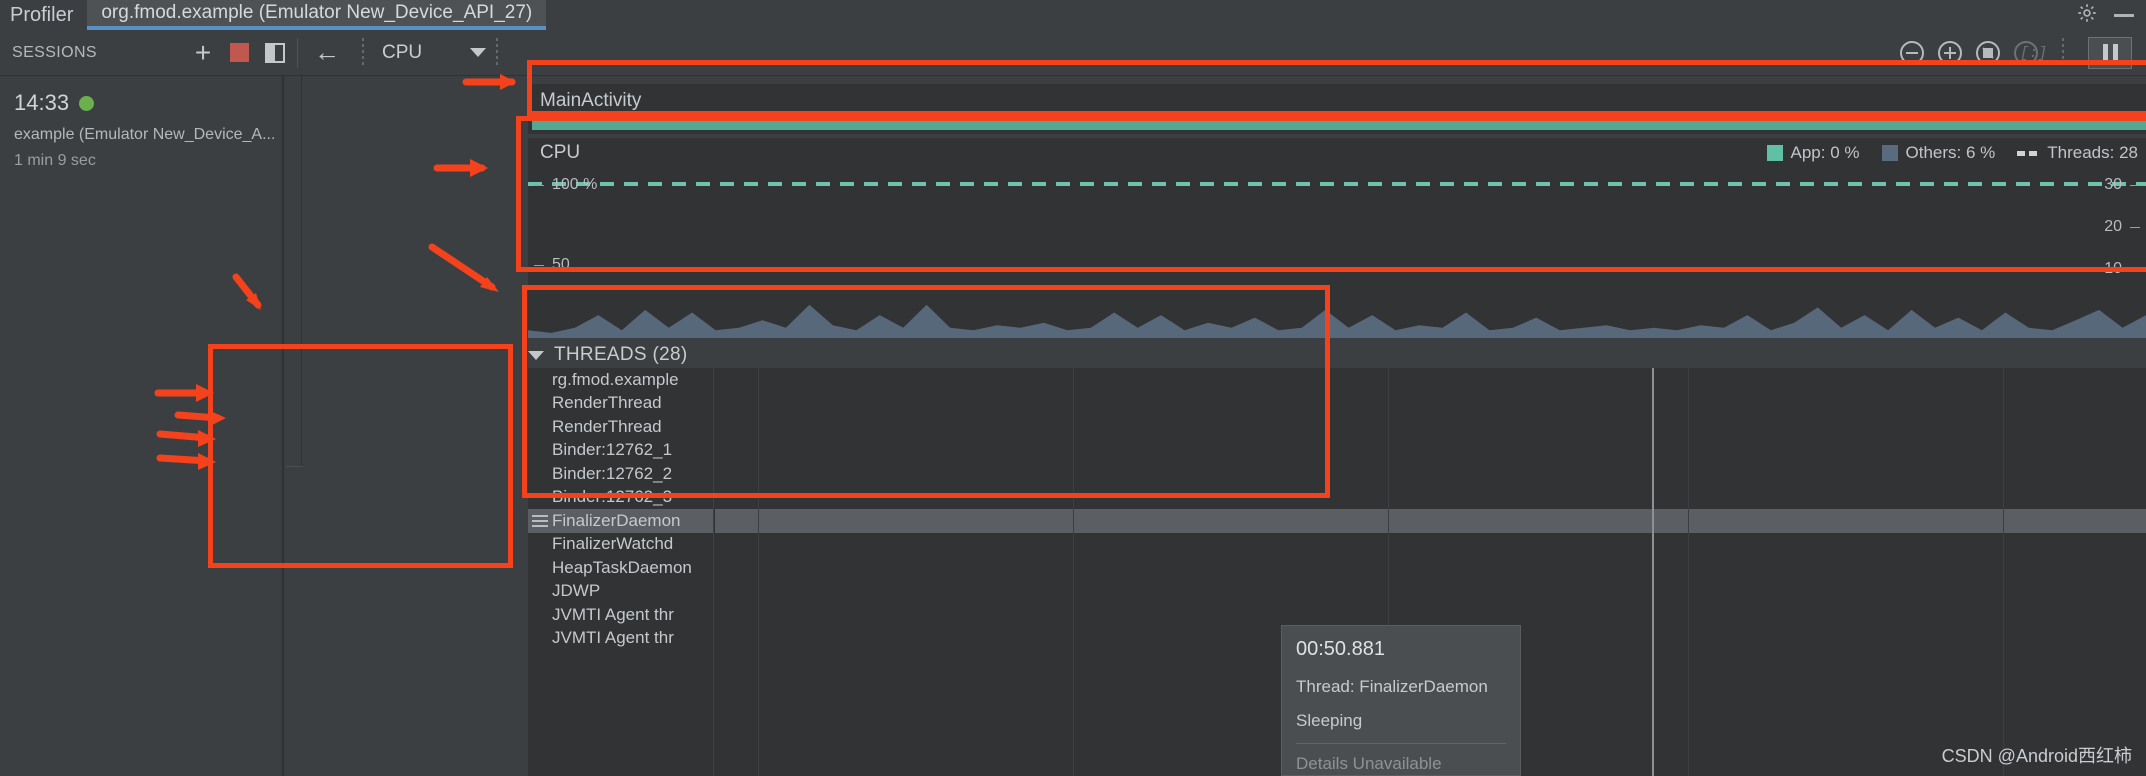 This screenshot has width=2146, height=776. What do you see at coordinates (2124, 15) in the screenshot?
I see `minimize-icon` at bounding box center [2124, 15].